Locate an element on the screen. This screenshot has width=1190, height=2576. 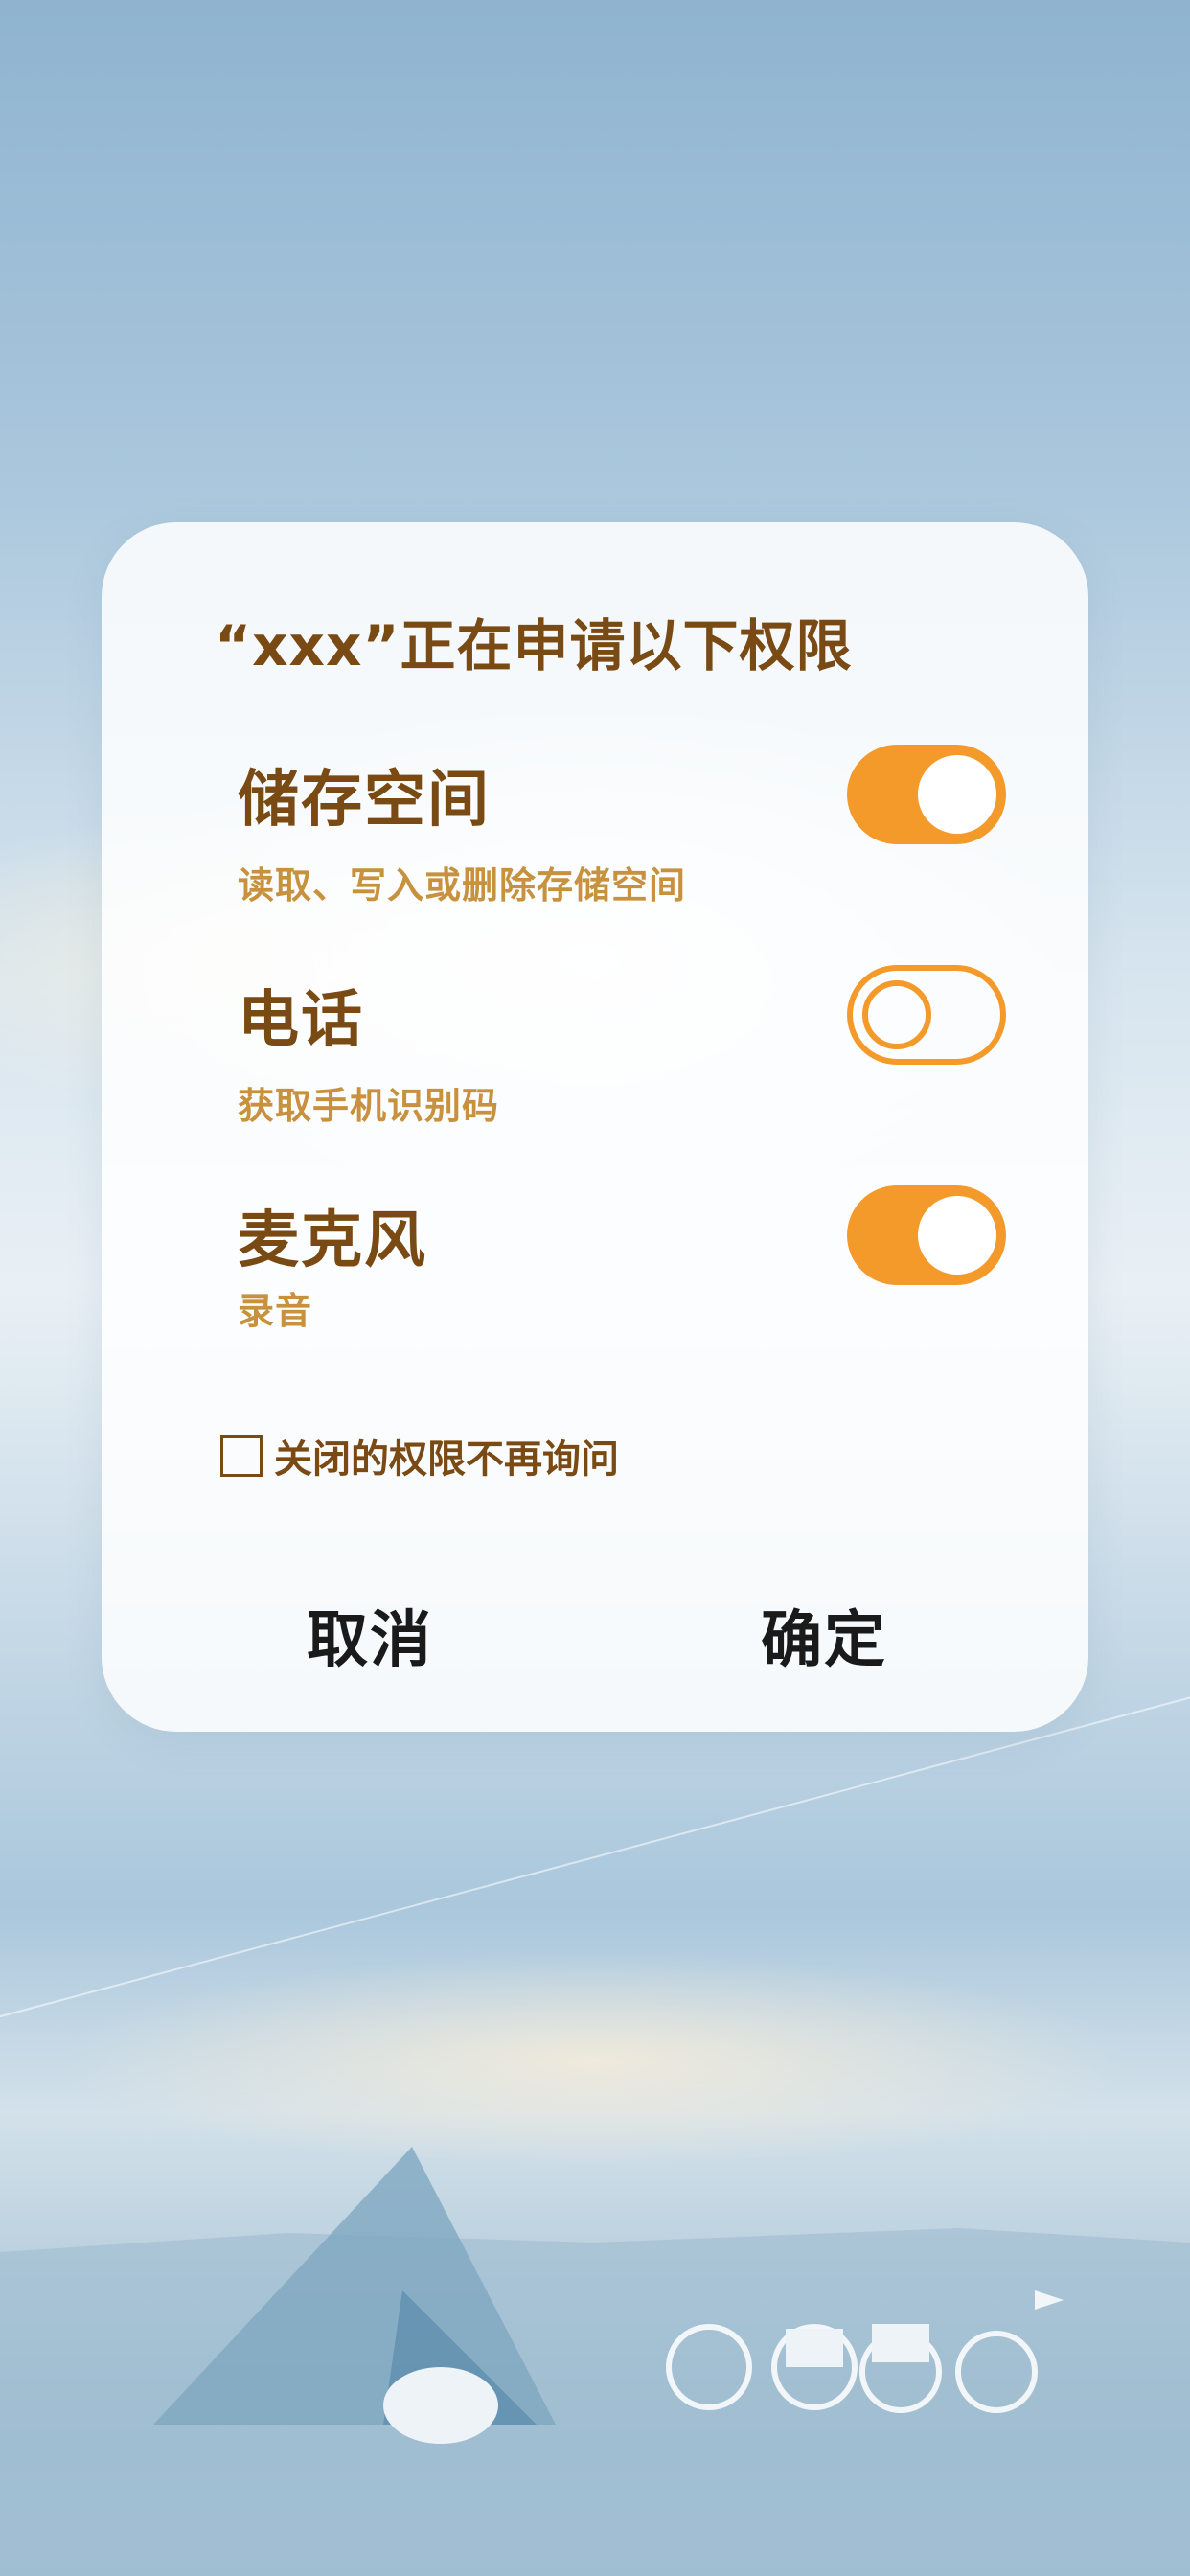
permission-description: 录音 is located at coordinates (276, 1311).